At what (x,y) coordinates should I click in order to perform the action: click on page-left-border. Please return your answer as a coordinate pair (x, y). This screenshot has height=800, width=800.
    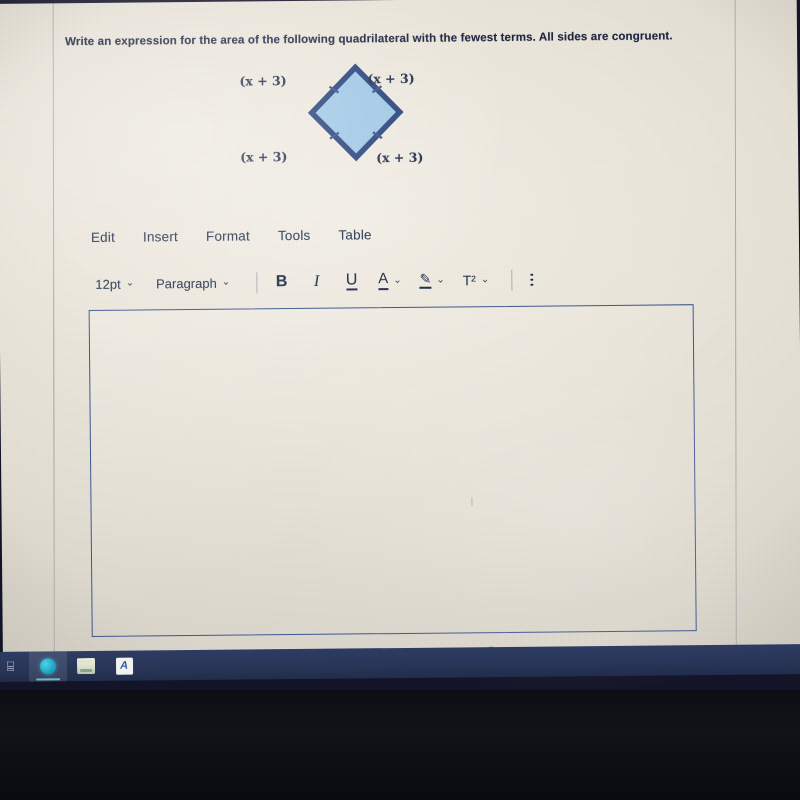
    Looking at the image, I should click on (53, 341).